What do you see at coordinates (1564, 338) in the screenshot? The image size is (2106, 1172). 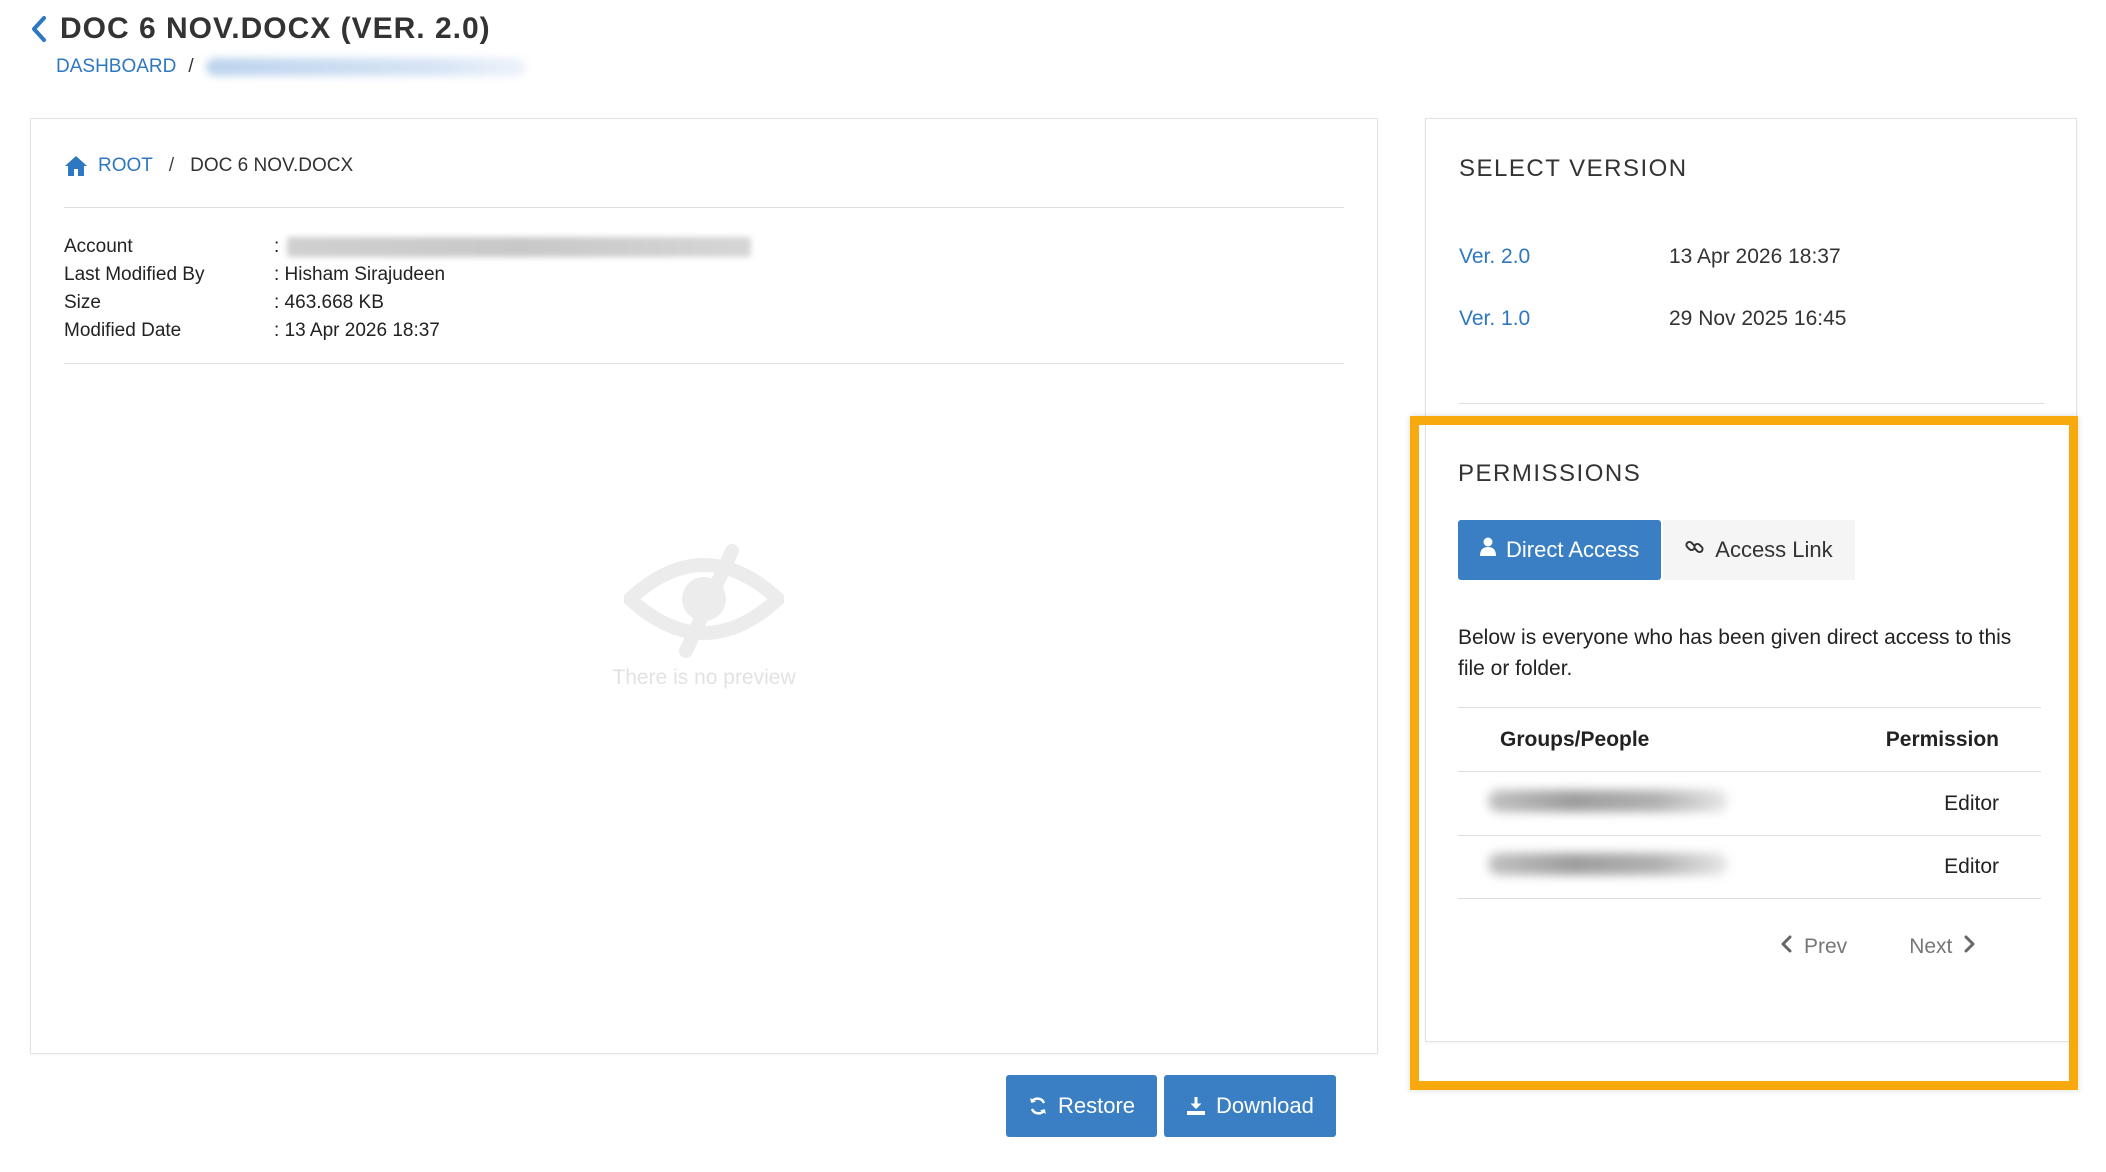 I see `version-link: Ver. 1.0` at bounding box center [1564, 338].